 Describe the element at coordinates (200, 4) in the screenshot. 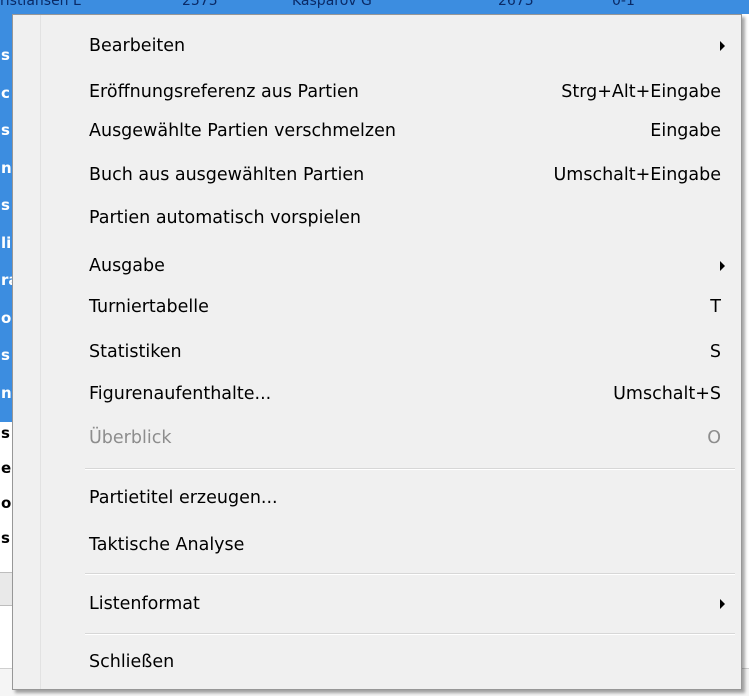

I see `header-cell-white-elo: 2575` at that location.